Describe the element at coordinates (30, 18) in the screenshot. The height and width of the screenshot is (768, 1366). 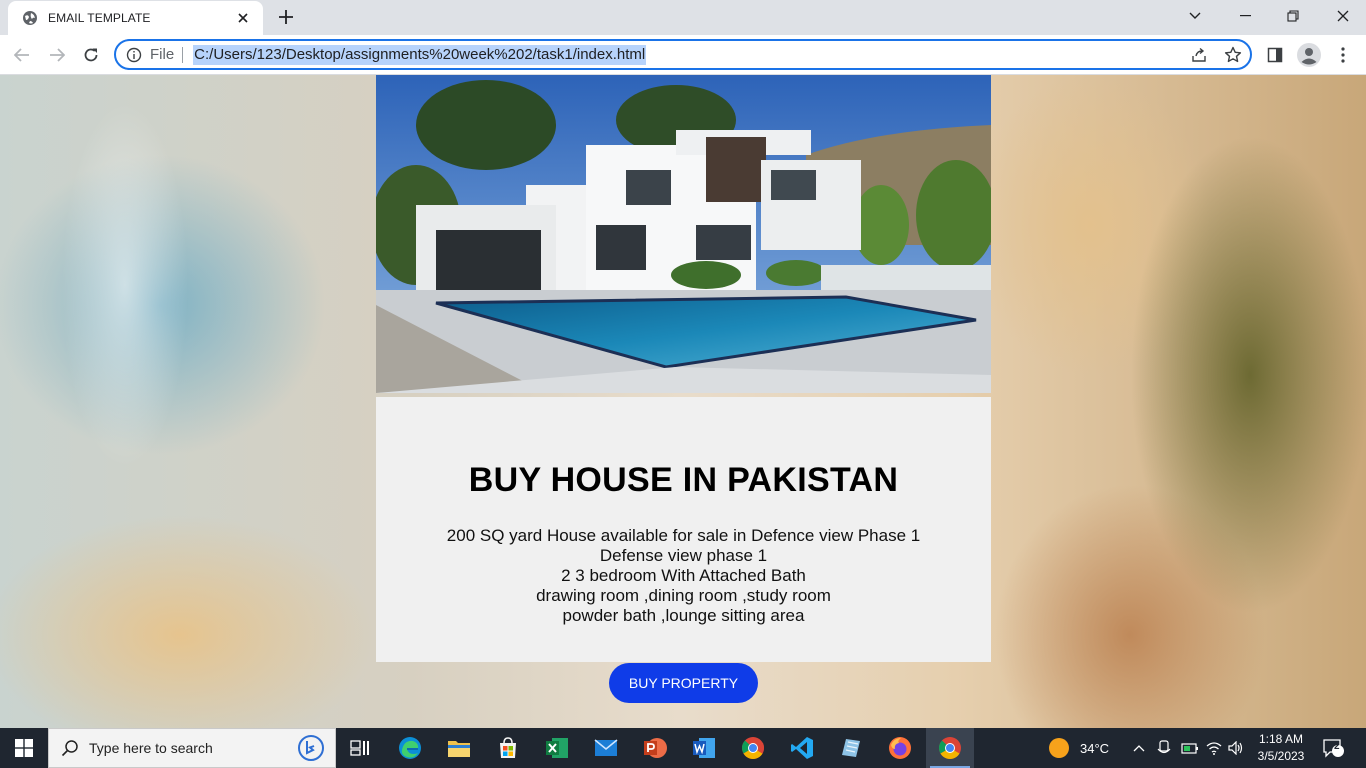
I see `globe-icon` at that location.